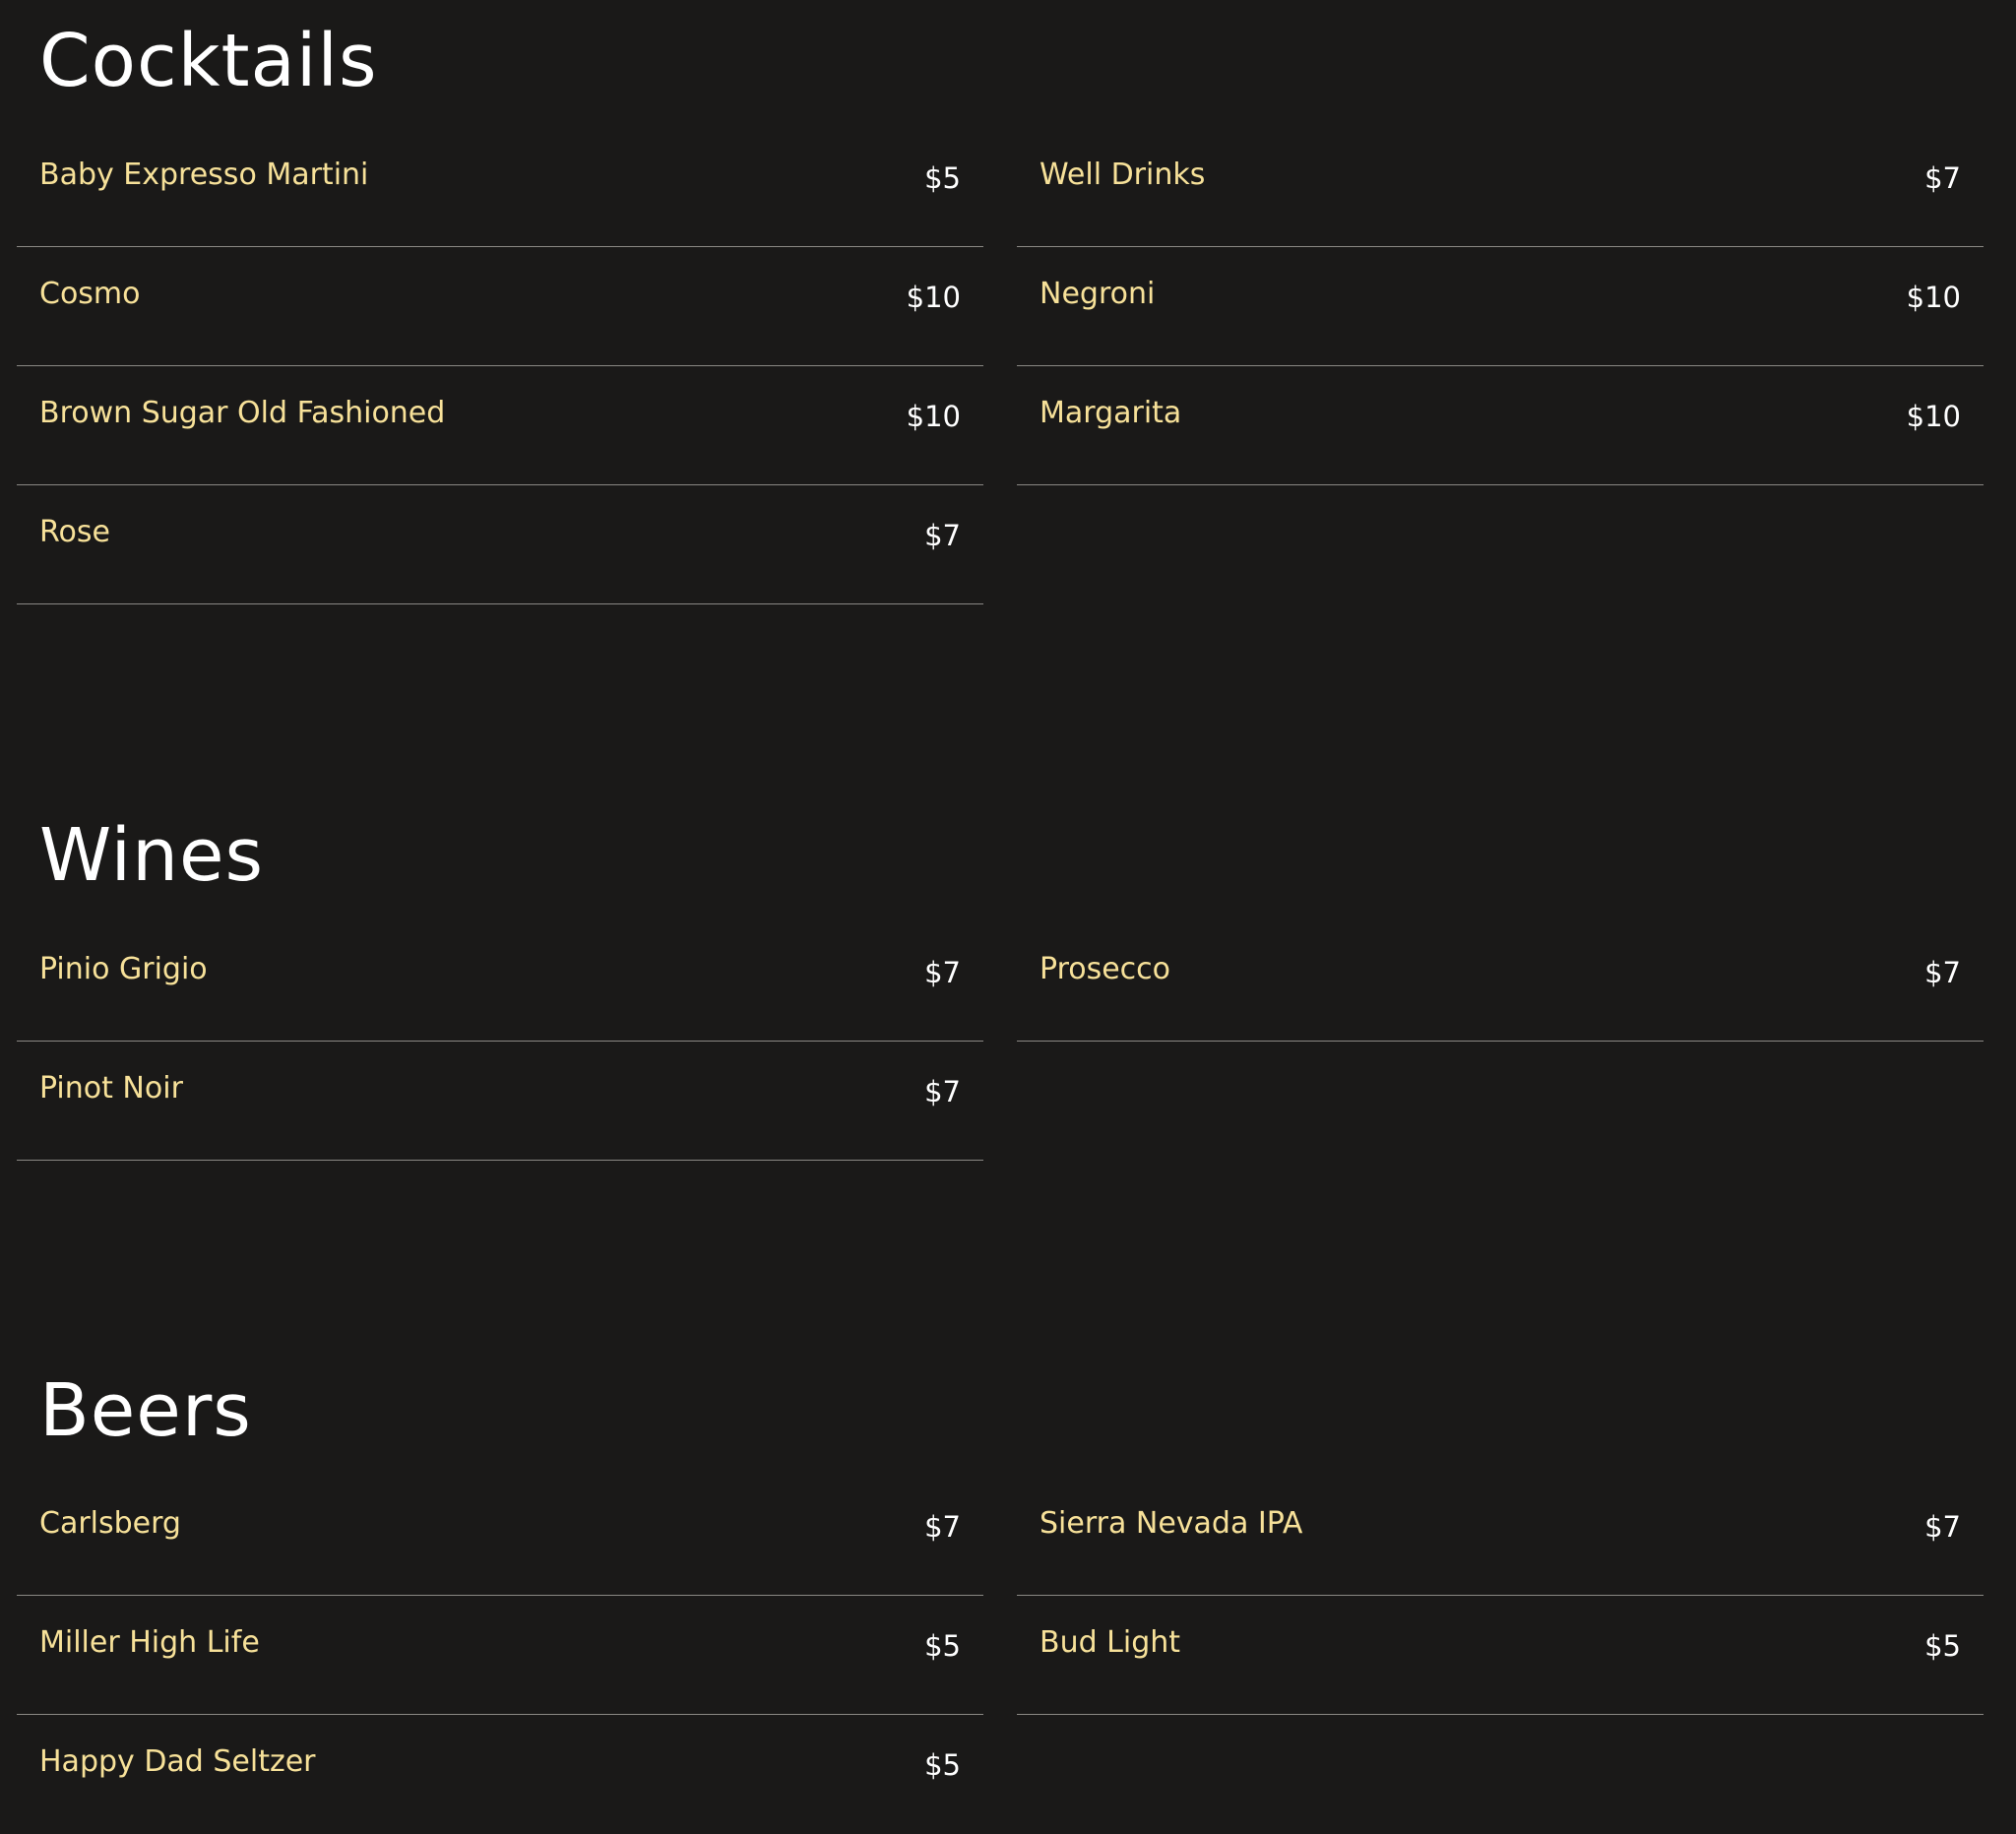  I want to click on menu-item: Prosecco $7, so click(1500, 982).